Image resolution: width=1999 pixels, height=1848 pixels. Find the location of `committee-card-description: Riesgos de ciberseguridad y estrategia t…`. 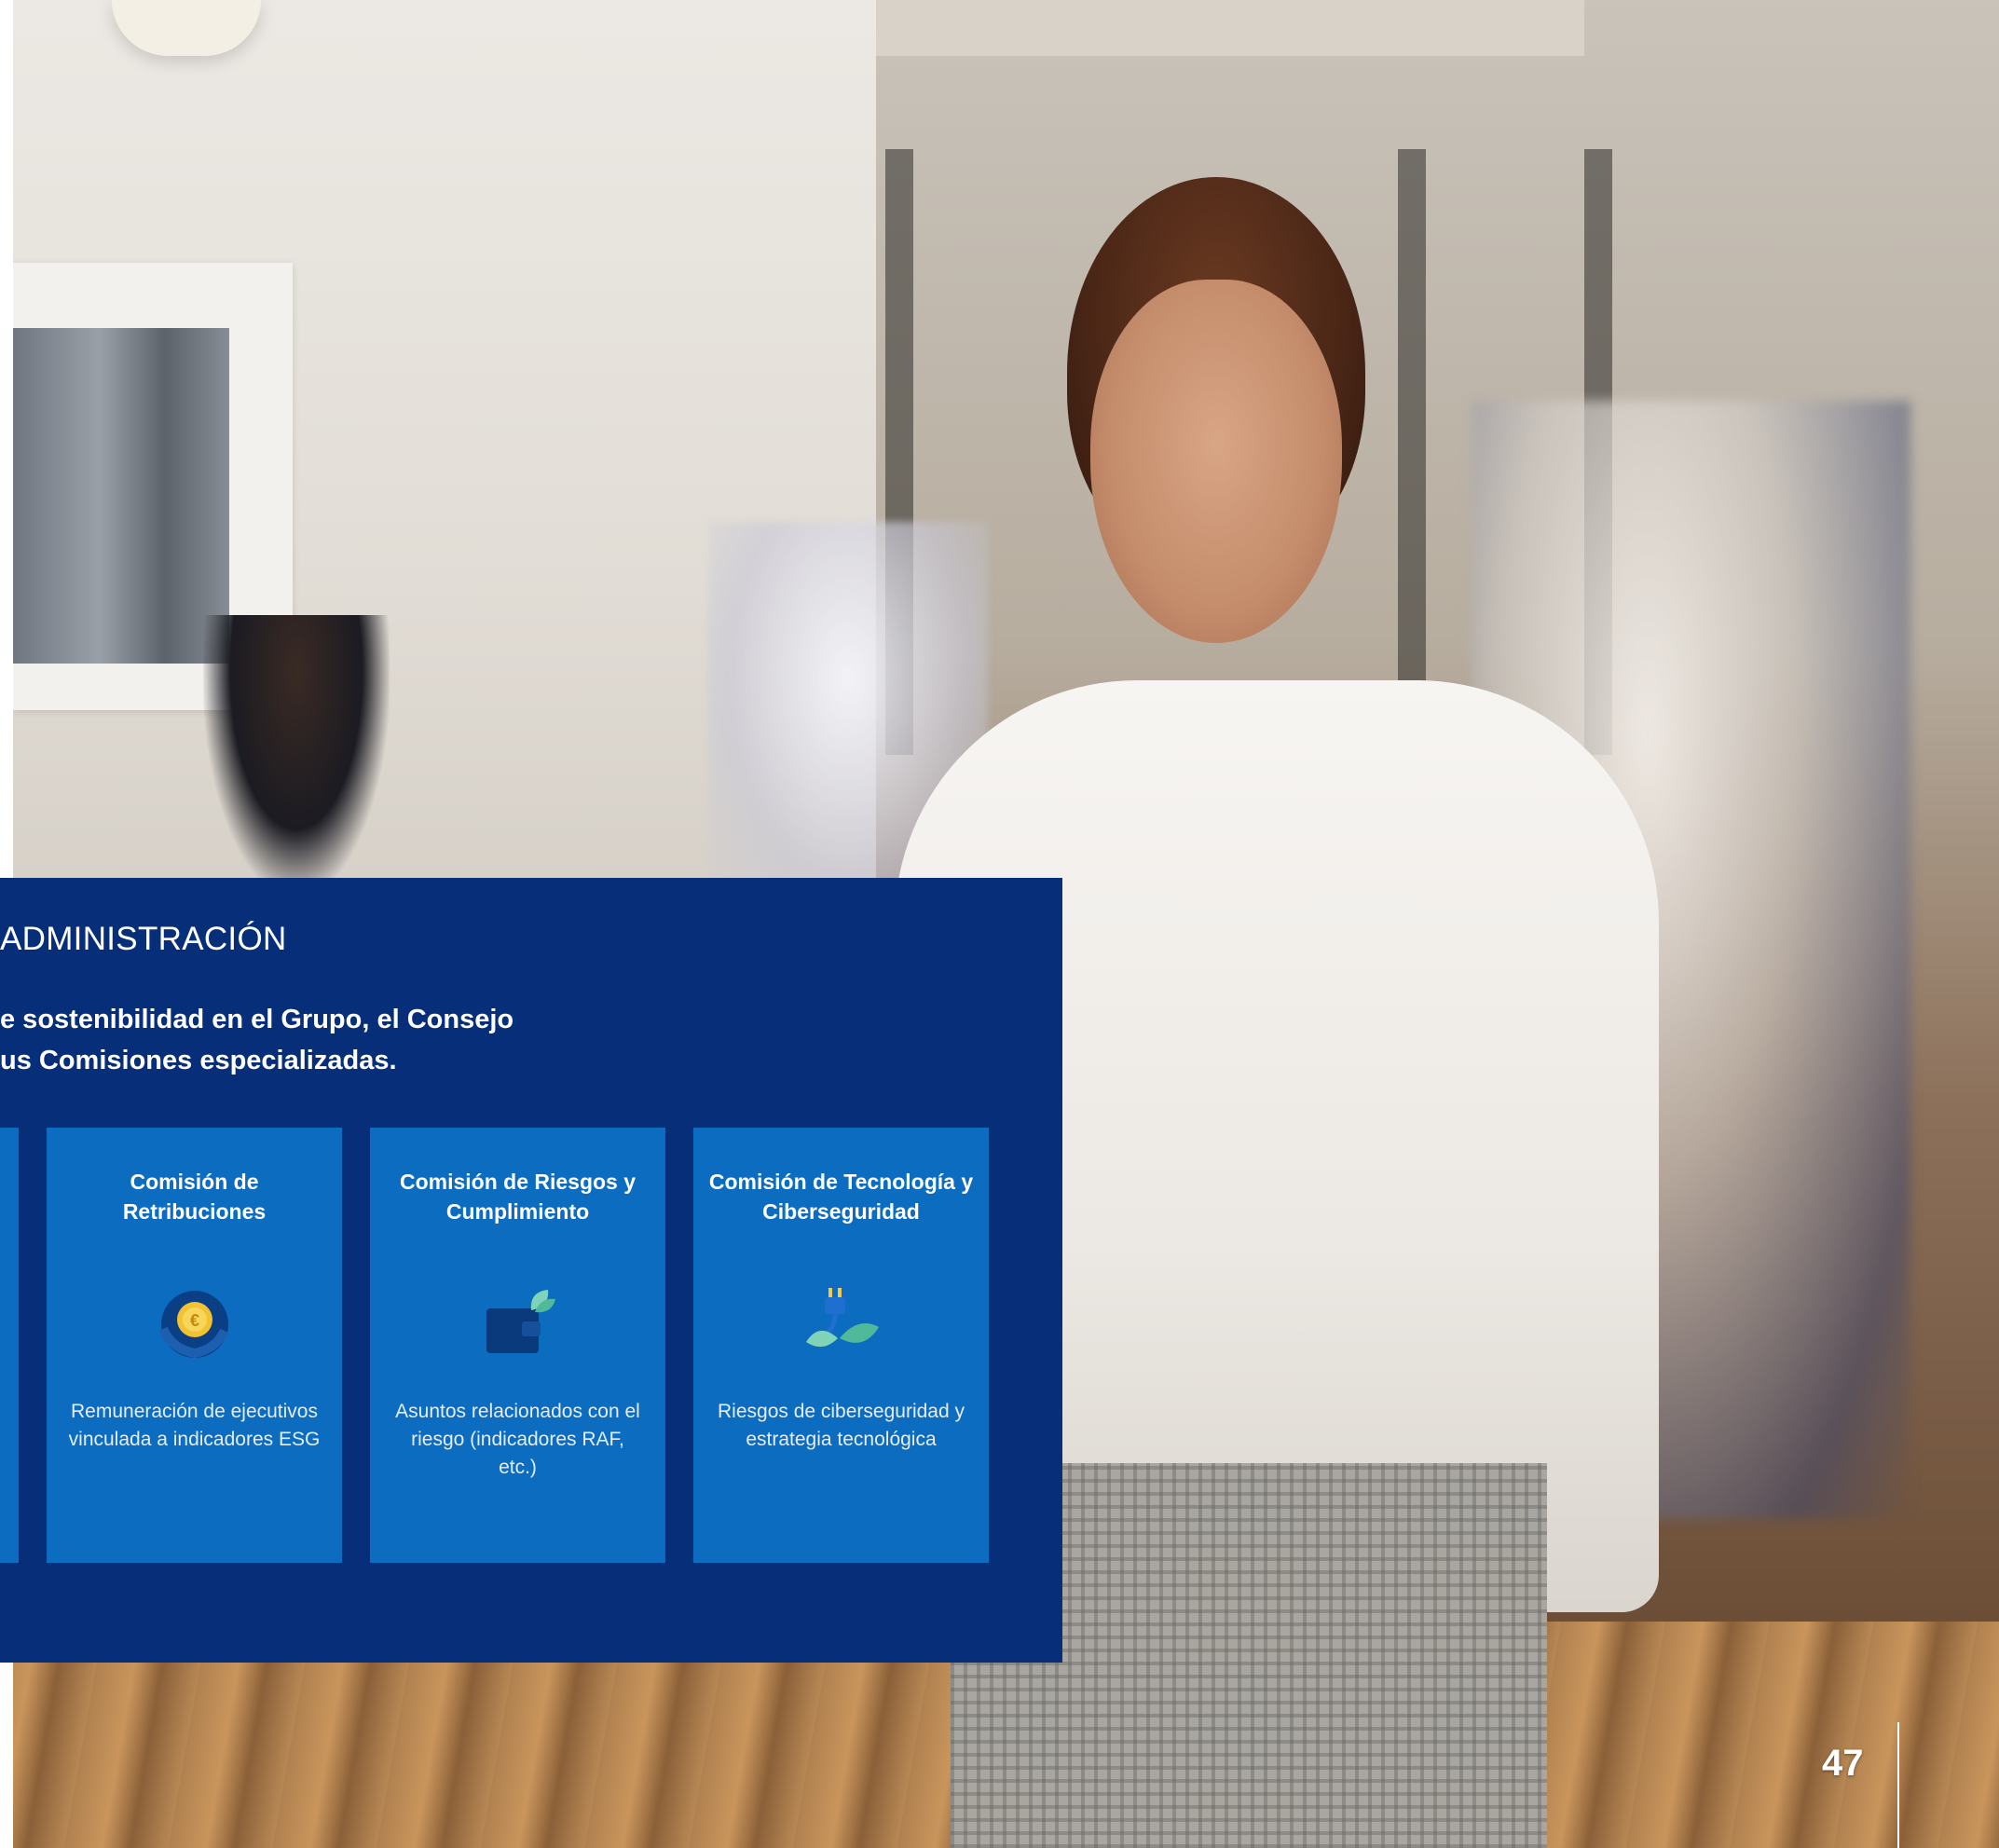

committee-card-description: Riesgos de ciberseguridad y estrategia t… is located at coordinates (841, 1425).